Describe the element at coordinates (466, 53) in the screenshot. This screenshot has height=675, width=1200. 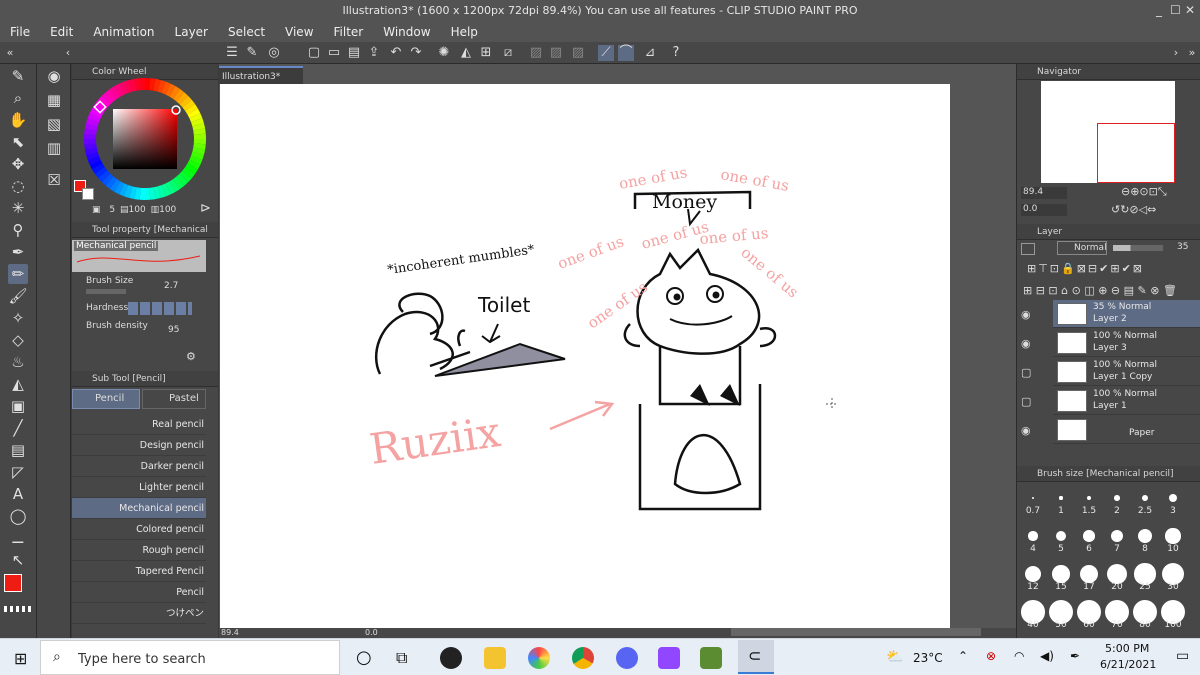
I see `fill-icon: ◭` at that location.